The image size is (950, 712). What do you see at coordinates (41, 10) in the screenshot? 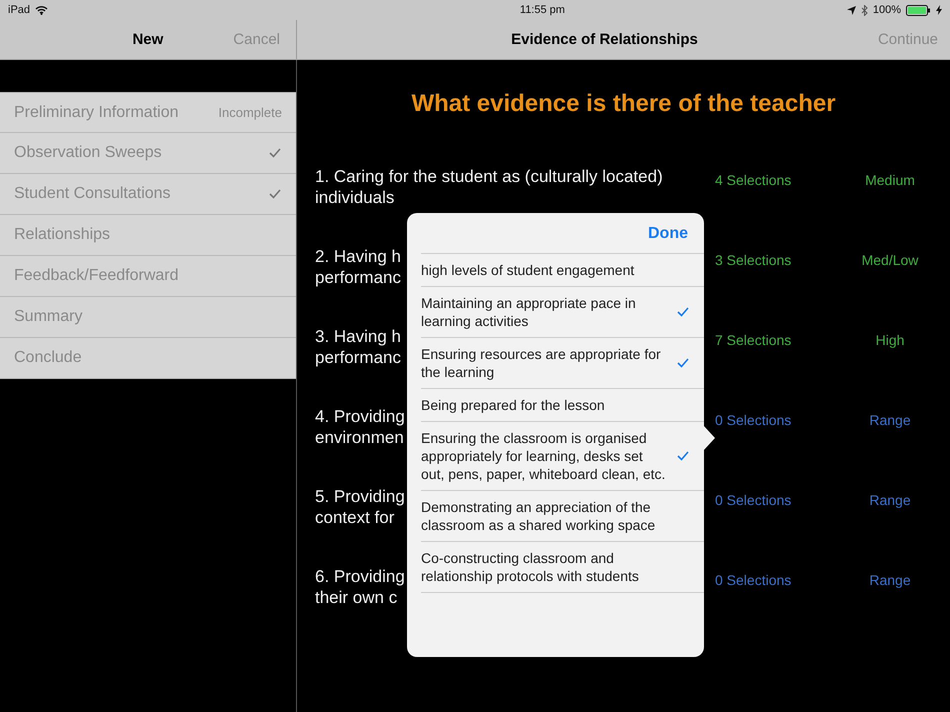
I see `wifi-icon` at bounding box center [41, 10].